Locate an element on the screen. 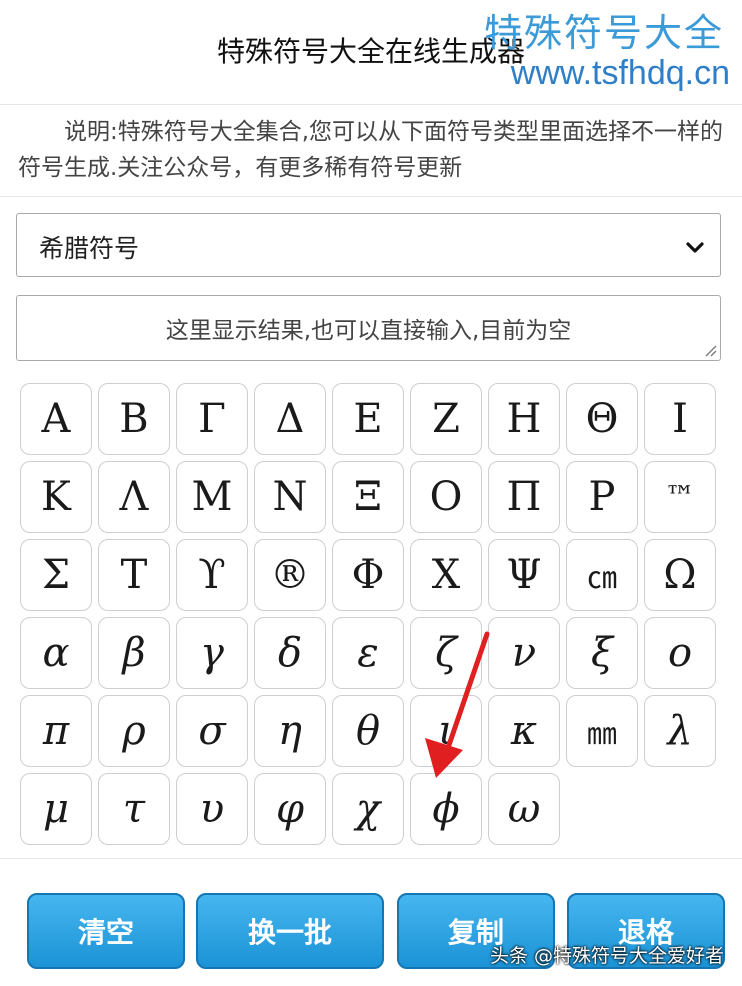 Image resolution: width=742 pixels, height=986 pixels. result-textarea: 这里显示结果,也可以直接输入,目前为空 is located at coordinates (368, 328).